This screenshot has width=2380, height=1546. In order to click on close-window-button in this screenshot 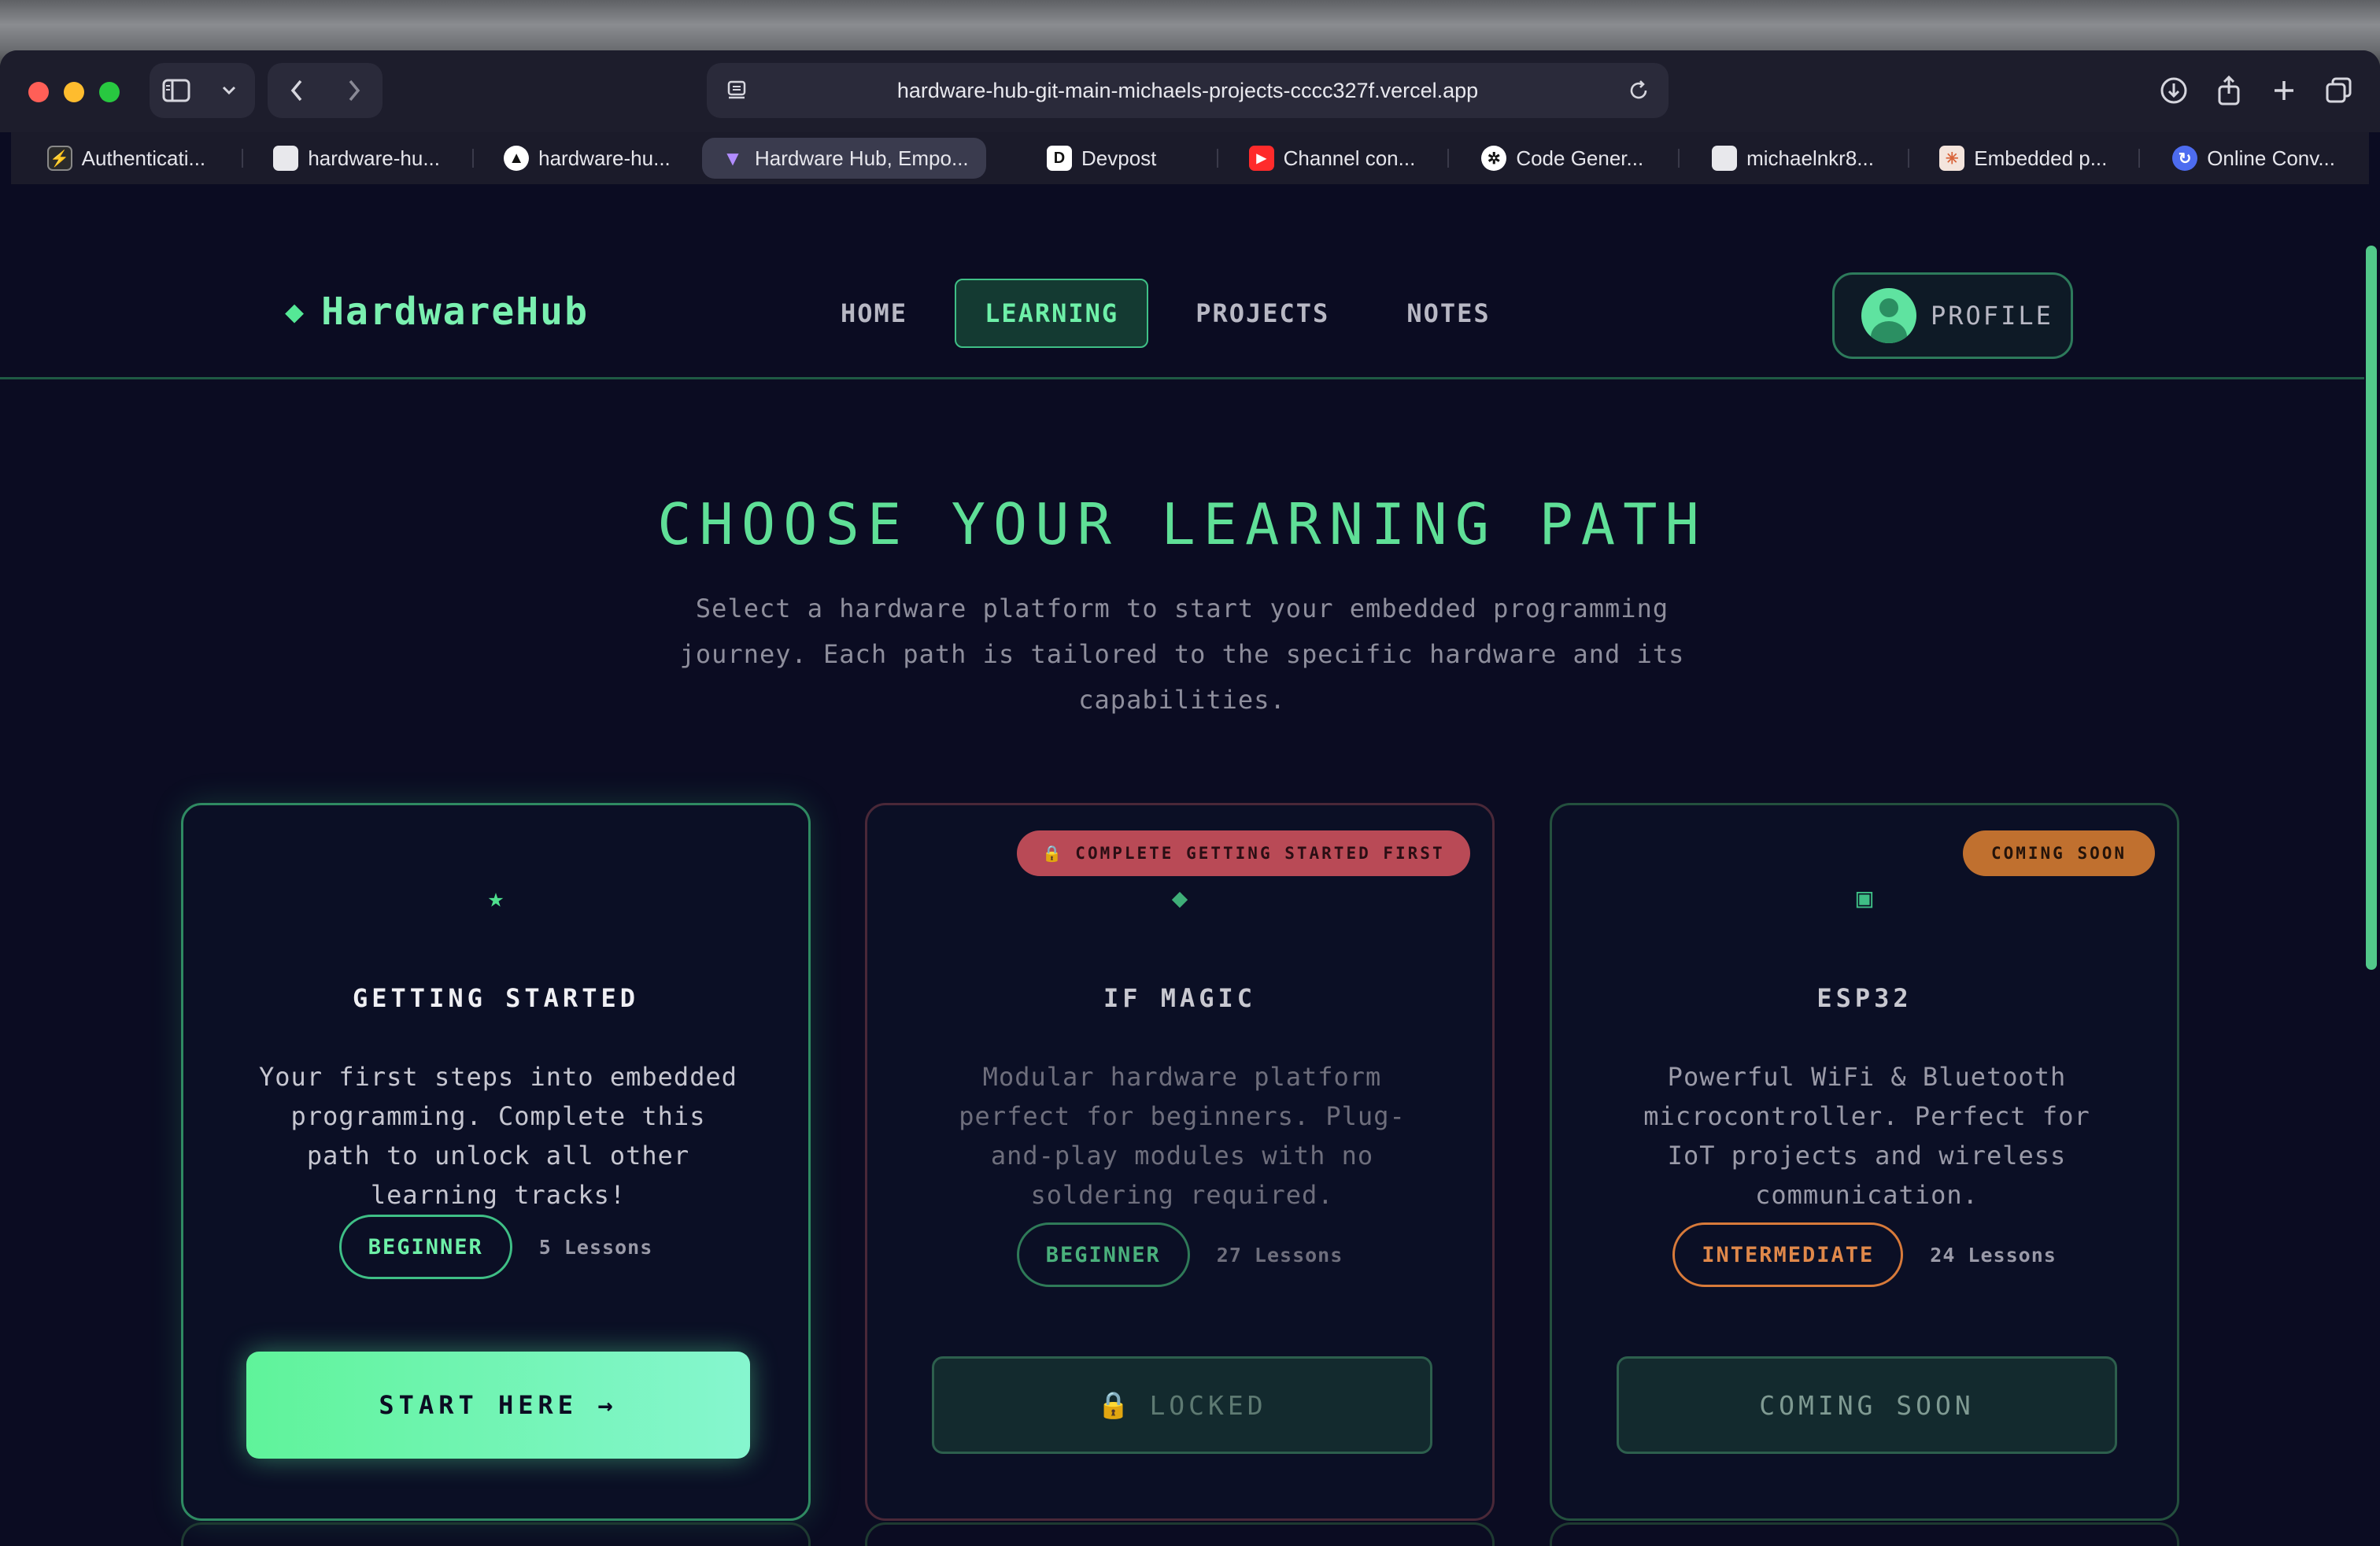, I will do `click(38, 92)`.